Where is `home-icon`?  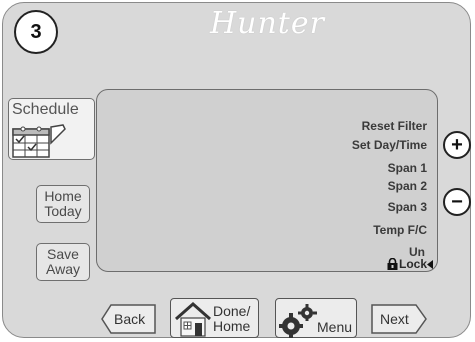
home-icon is located at coordinates (193, 319).